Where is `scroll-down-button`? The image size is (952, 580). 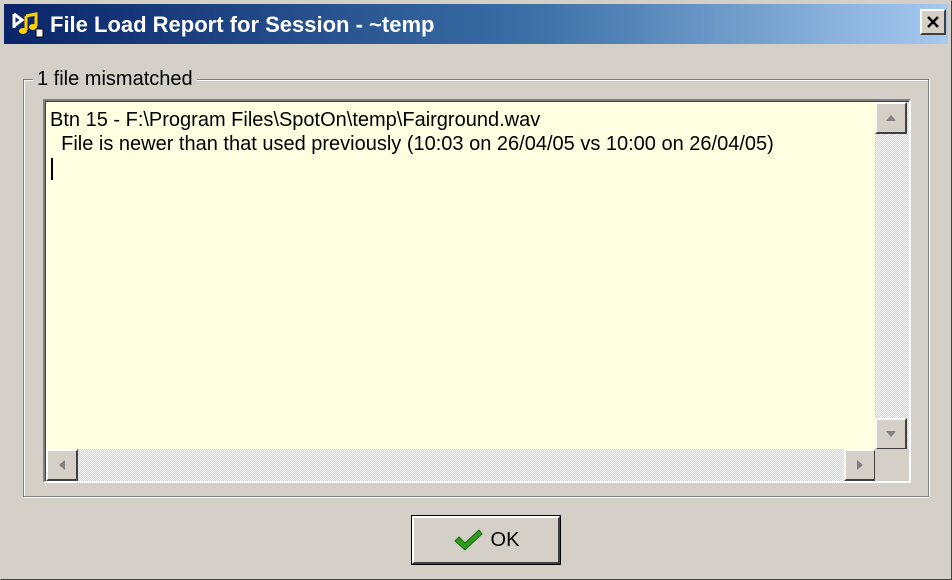 scroll-down-button is located at coordinates (891, 434).